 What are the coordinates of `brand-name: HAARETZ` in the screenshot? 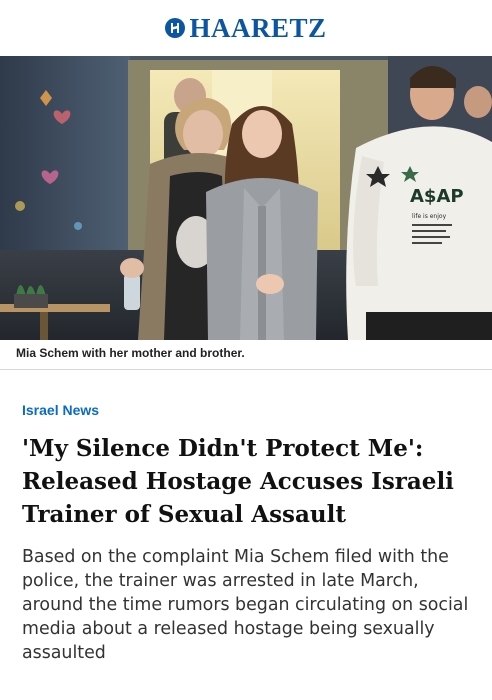 It's located at (258, 27).